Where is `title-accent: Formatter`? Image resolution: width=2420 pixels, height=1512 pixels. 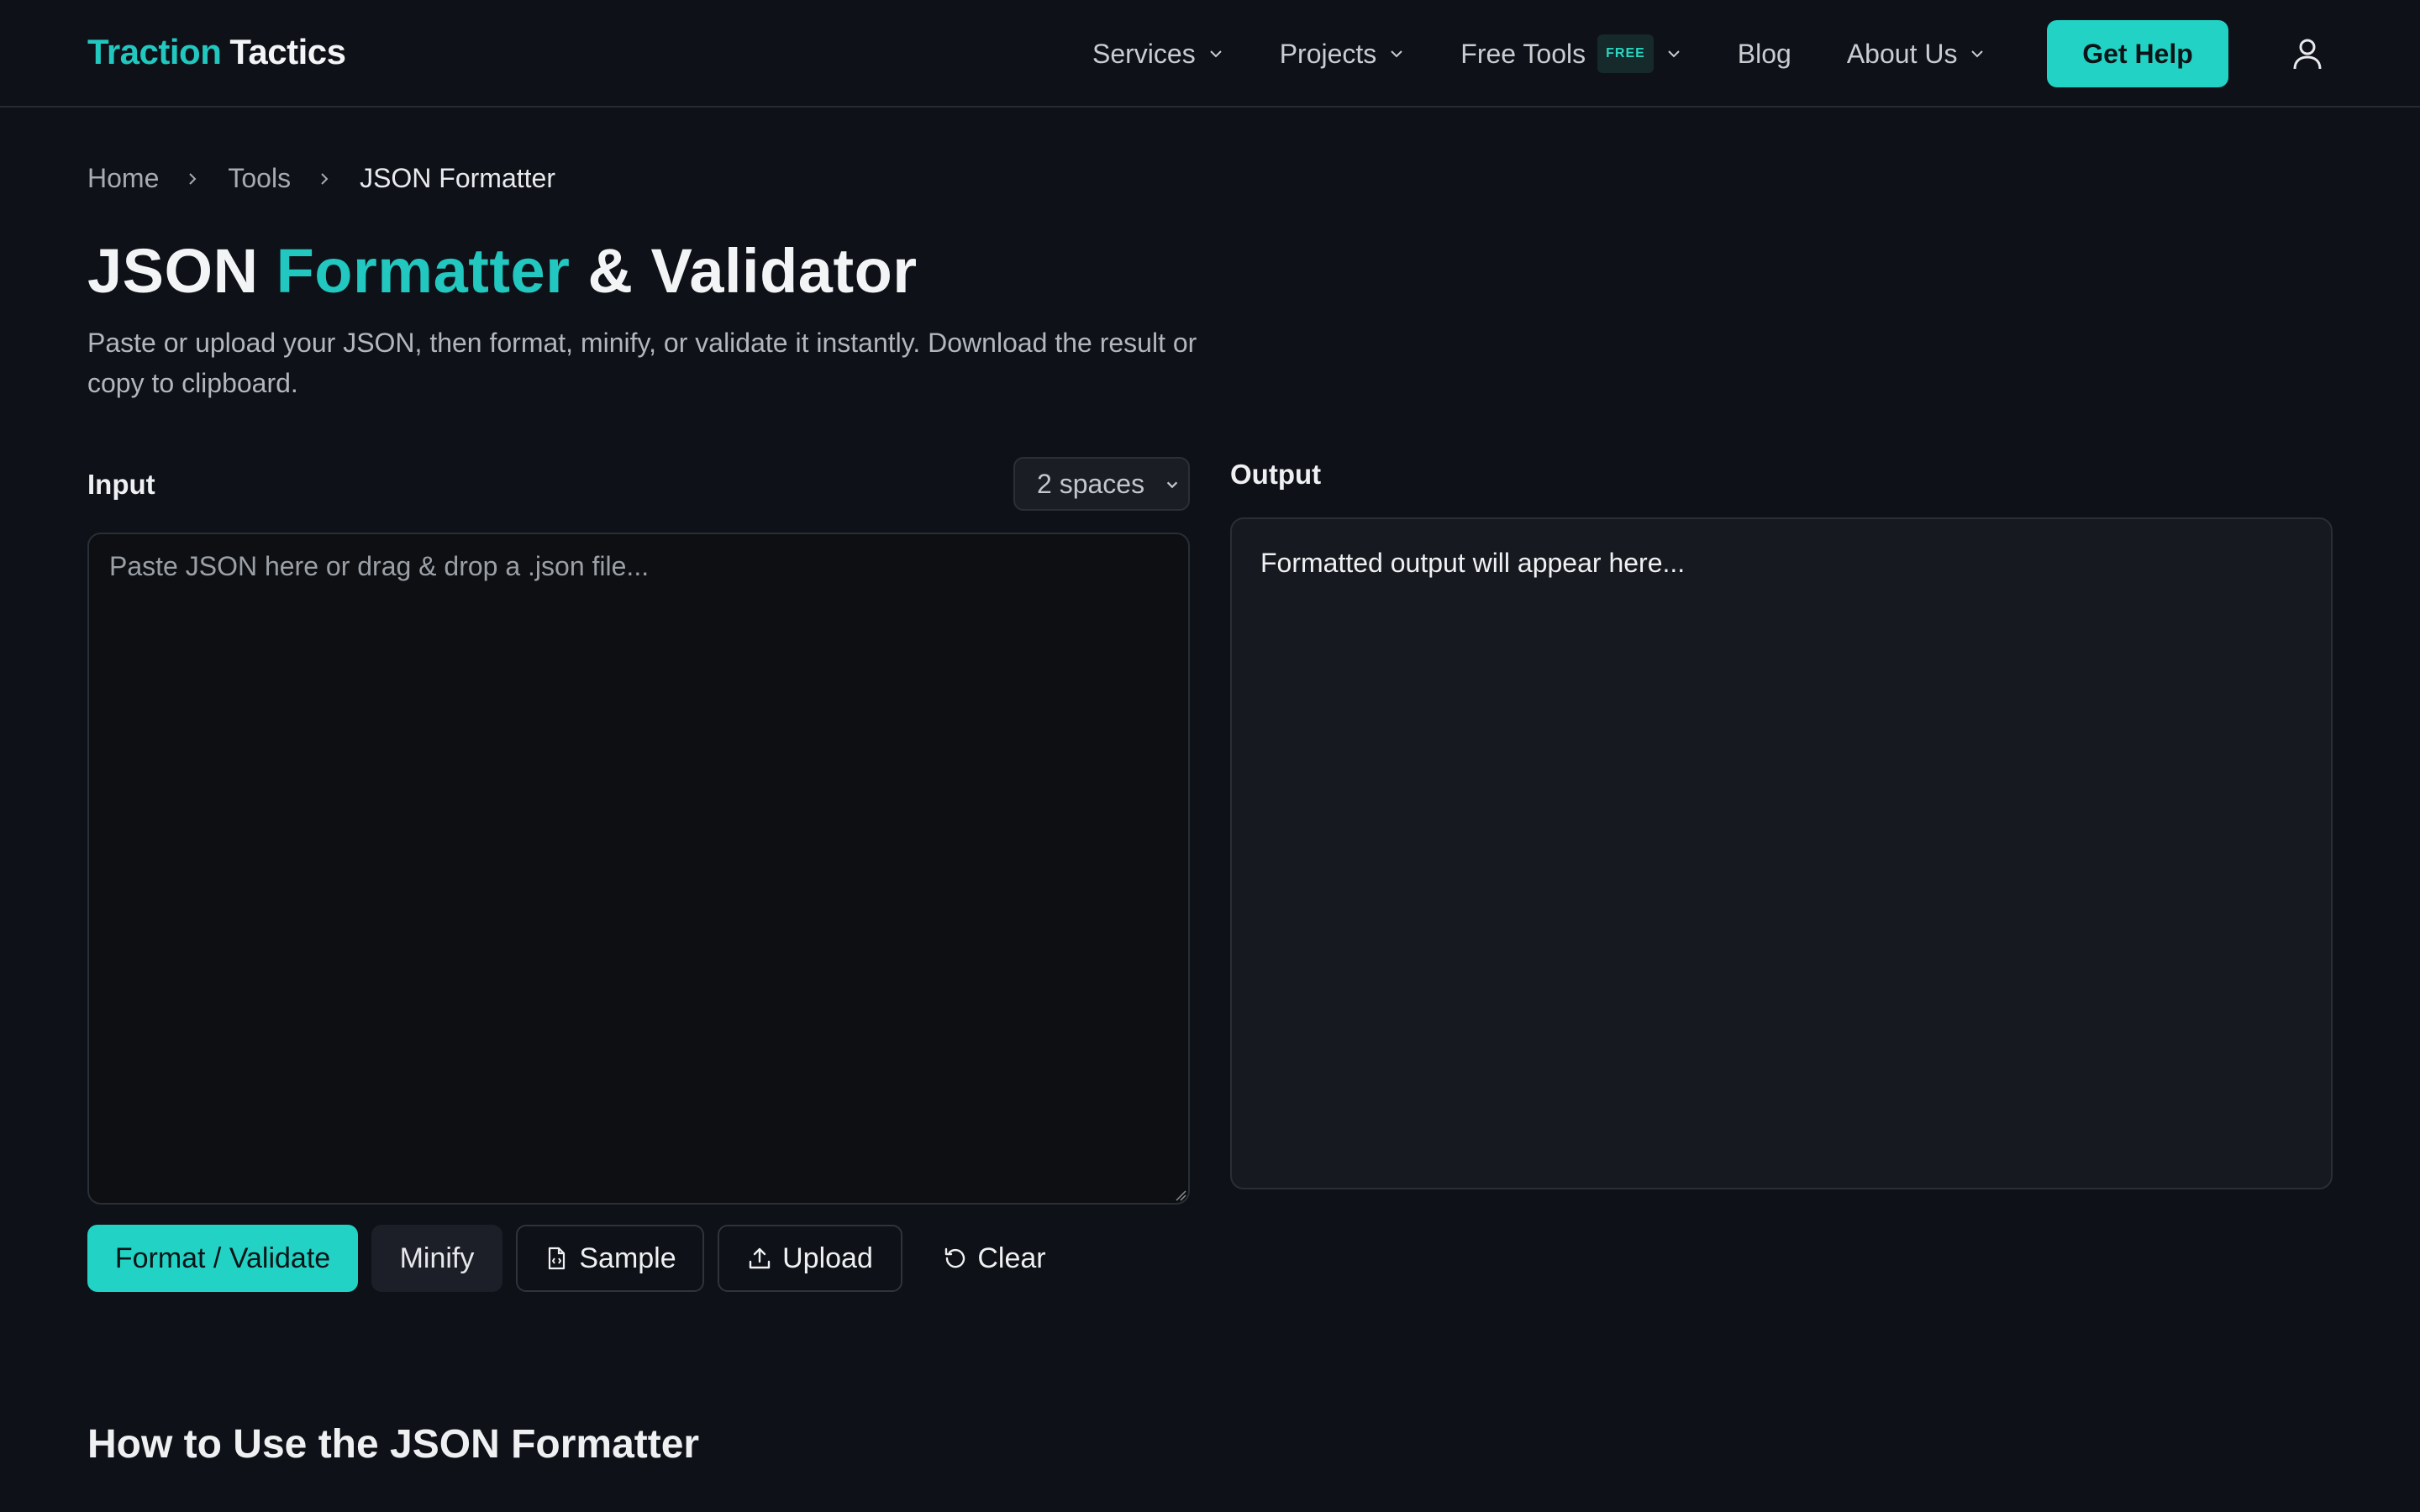
title-accent: Formatter is located at coordinates (423, 271).